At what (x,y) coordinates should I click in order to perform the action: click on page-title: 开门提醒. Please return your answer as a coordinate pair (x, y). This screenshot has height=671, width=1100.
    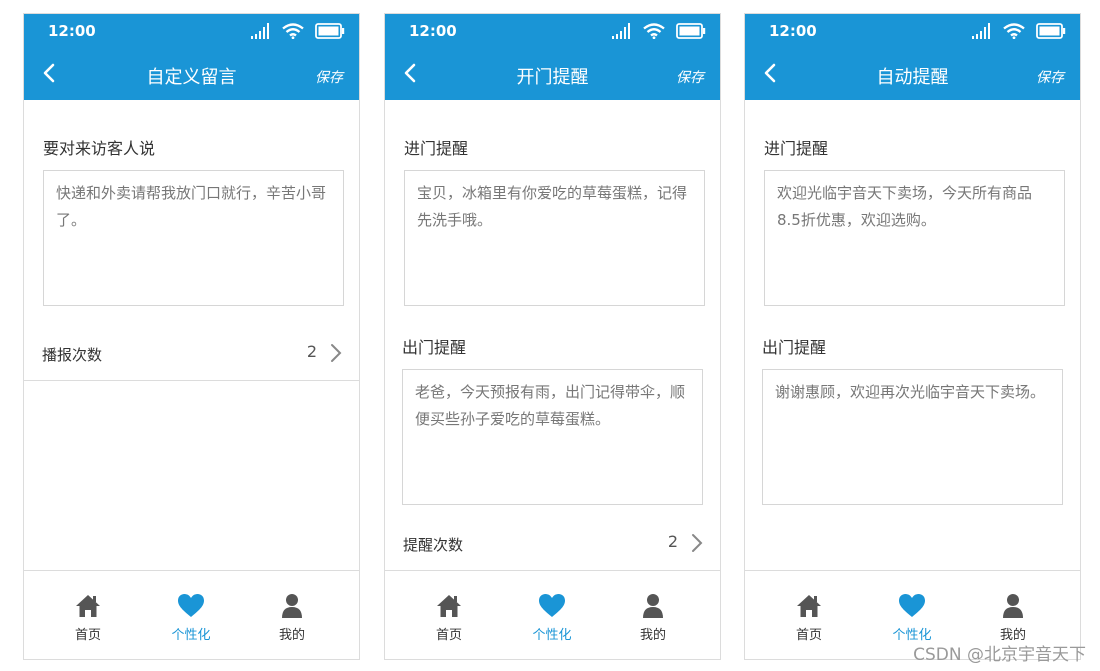
    Looking at the image, I should click on (552, 77).